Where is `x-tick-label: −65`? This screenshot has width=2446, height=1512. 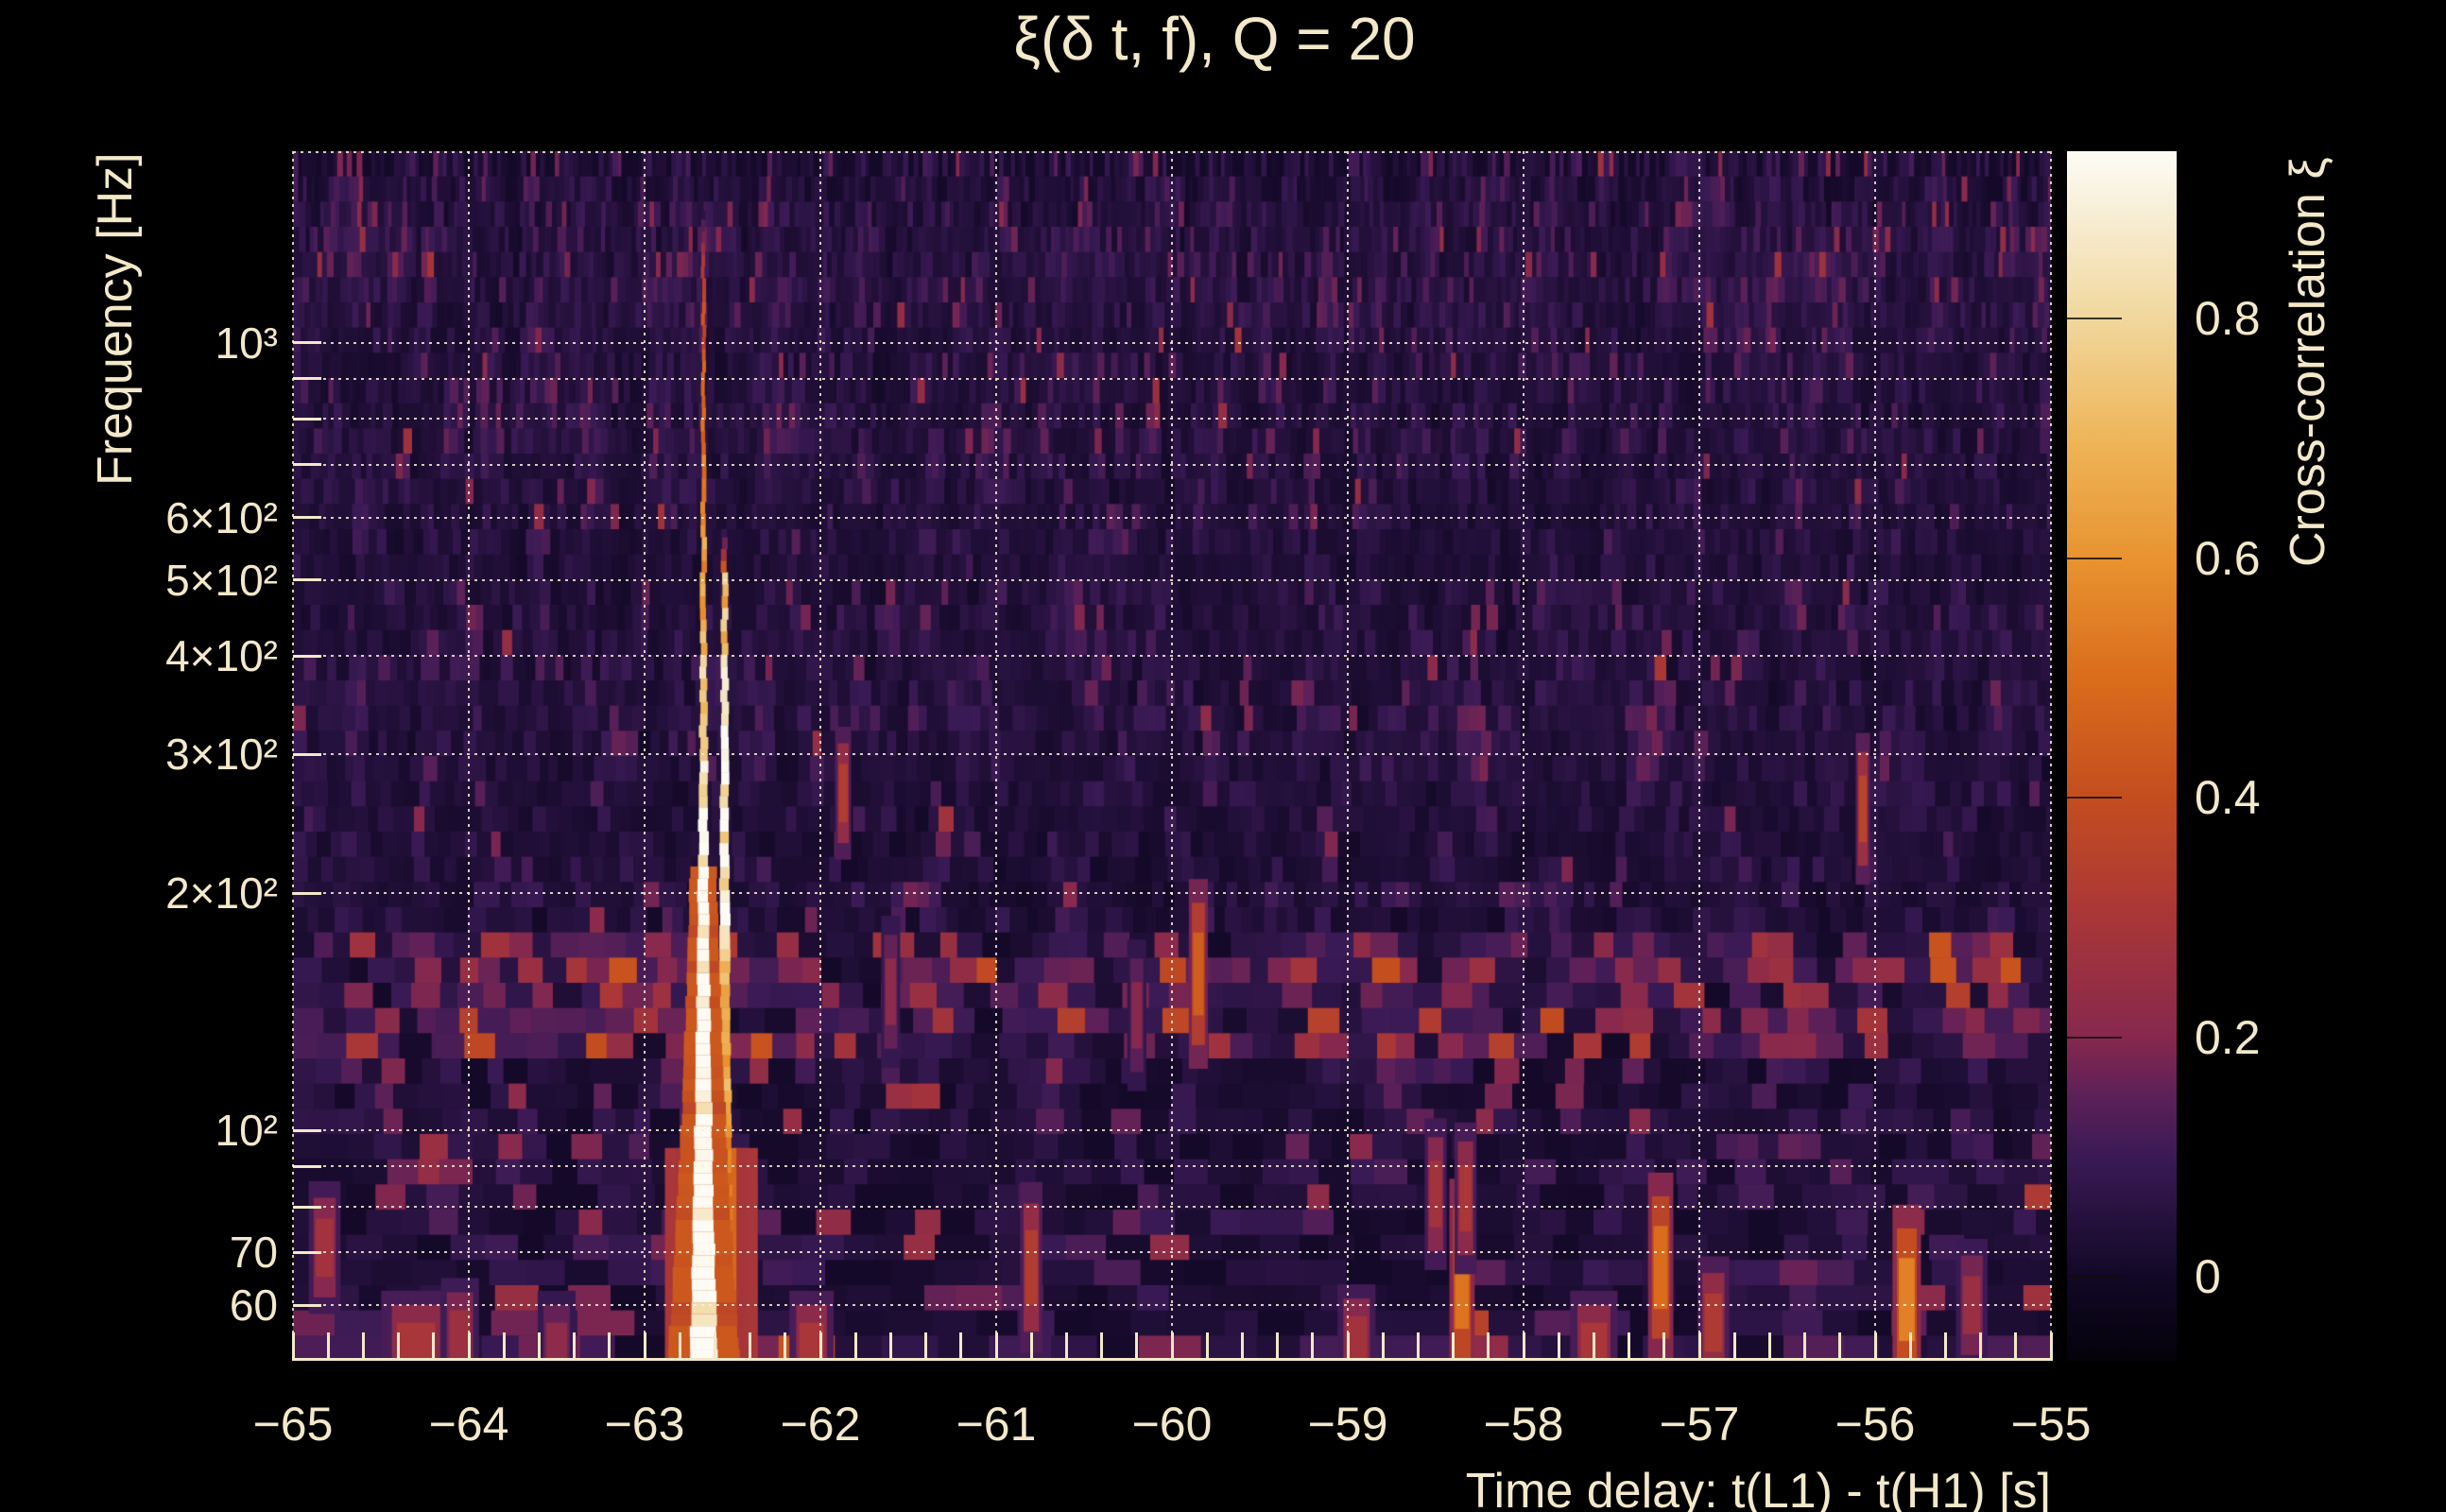 x-tick-label: −65 is located at coordinates (293, 1424).